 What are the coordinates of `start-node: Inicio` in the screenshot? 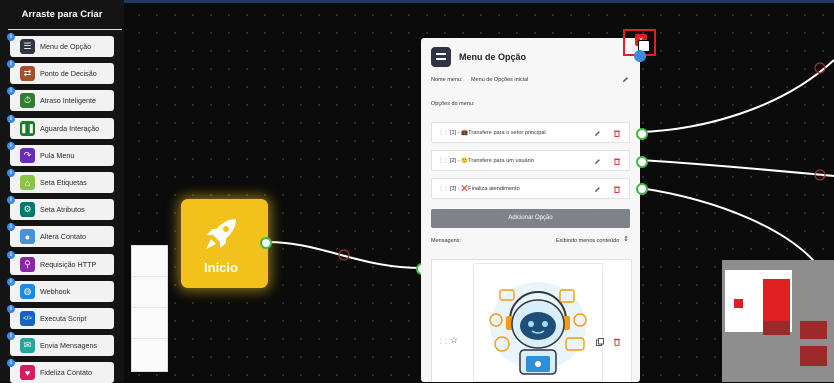 It's located at (224, 243).